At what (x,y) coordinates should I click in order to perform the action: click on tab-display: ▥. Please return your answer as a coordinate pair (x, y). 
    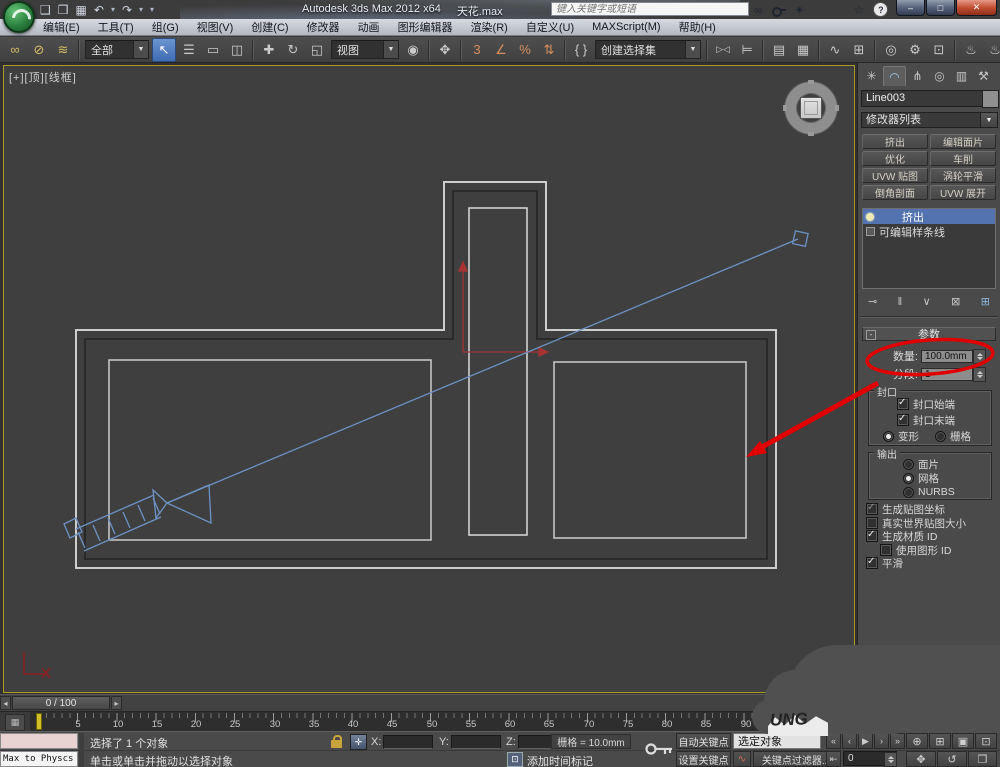
    Looking at the image, I should click on (961, 75).